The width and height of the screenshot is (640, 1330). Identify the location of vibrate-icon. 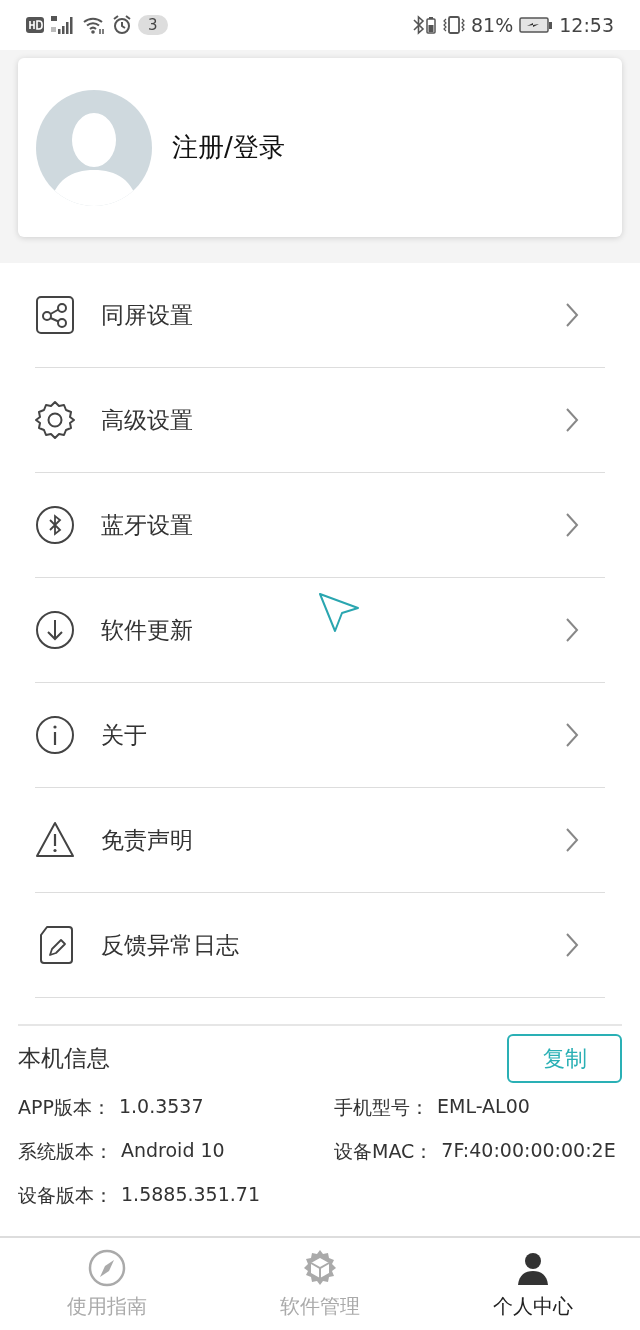
(454, 25).